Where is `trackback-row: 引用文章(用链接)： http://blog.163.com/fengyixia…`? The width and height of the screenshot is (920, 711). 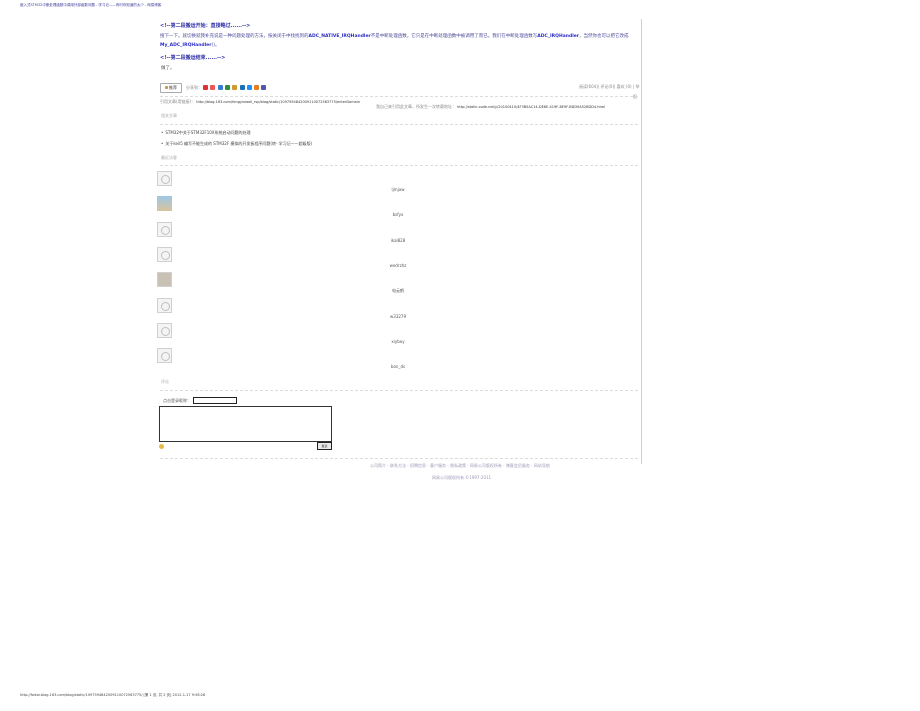
trackback-row: 引用文章(用链接)： http://blog.163.com/fengyixia… is located at coordinates (260, 102).